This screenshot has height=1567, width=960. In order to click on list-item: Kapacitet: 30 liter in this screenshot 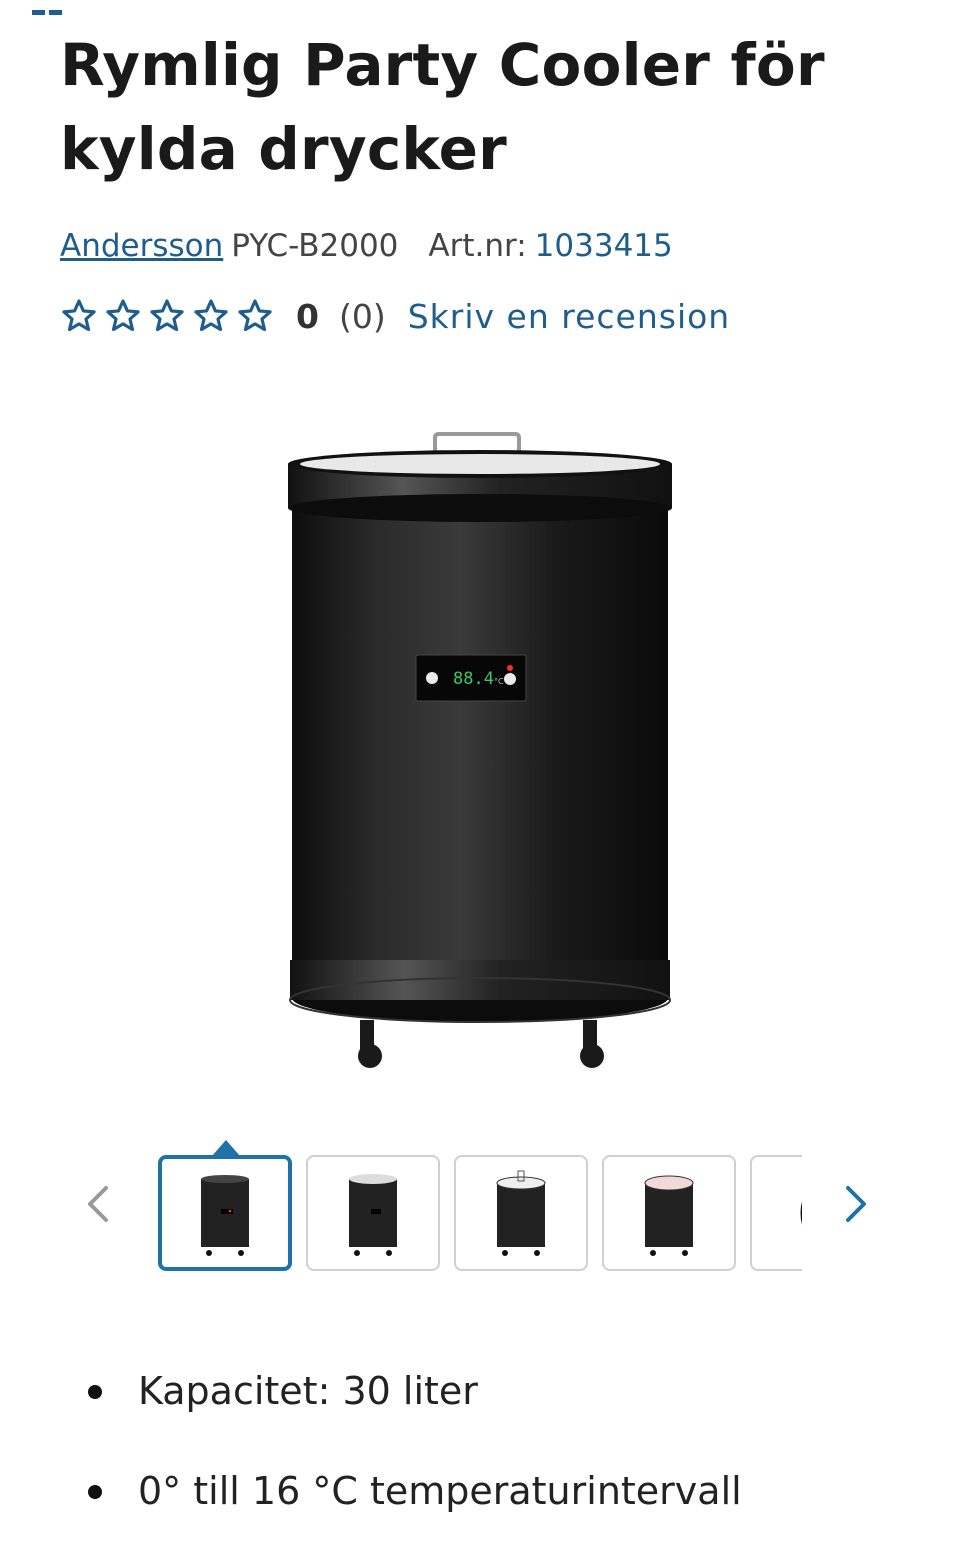, I will do `click(415, 1406)`.